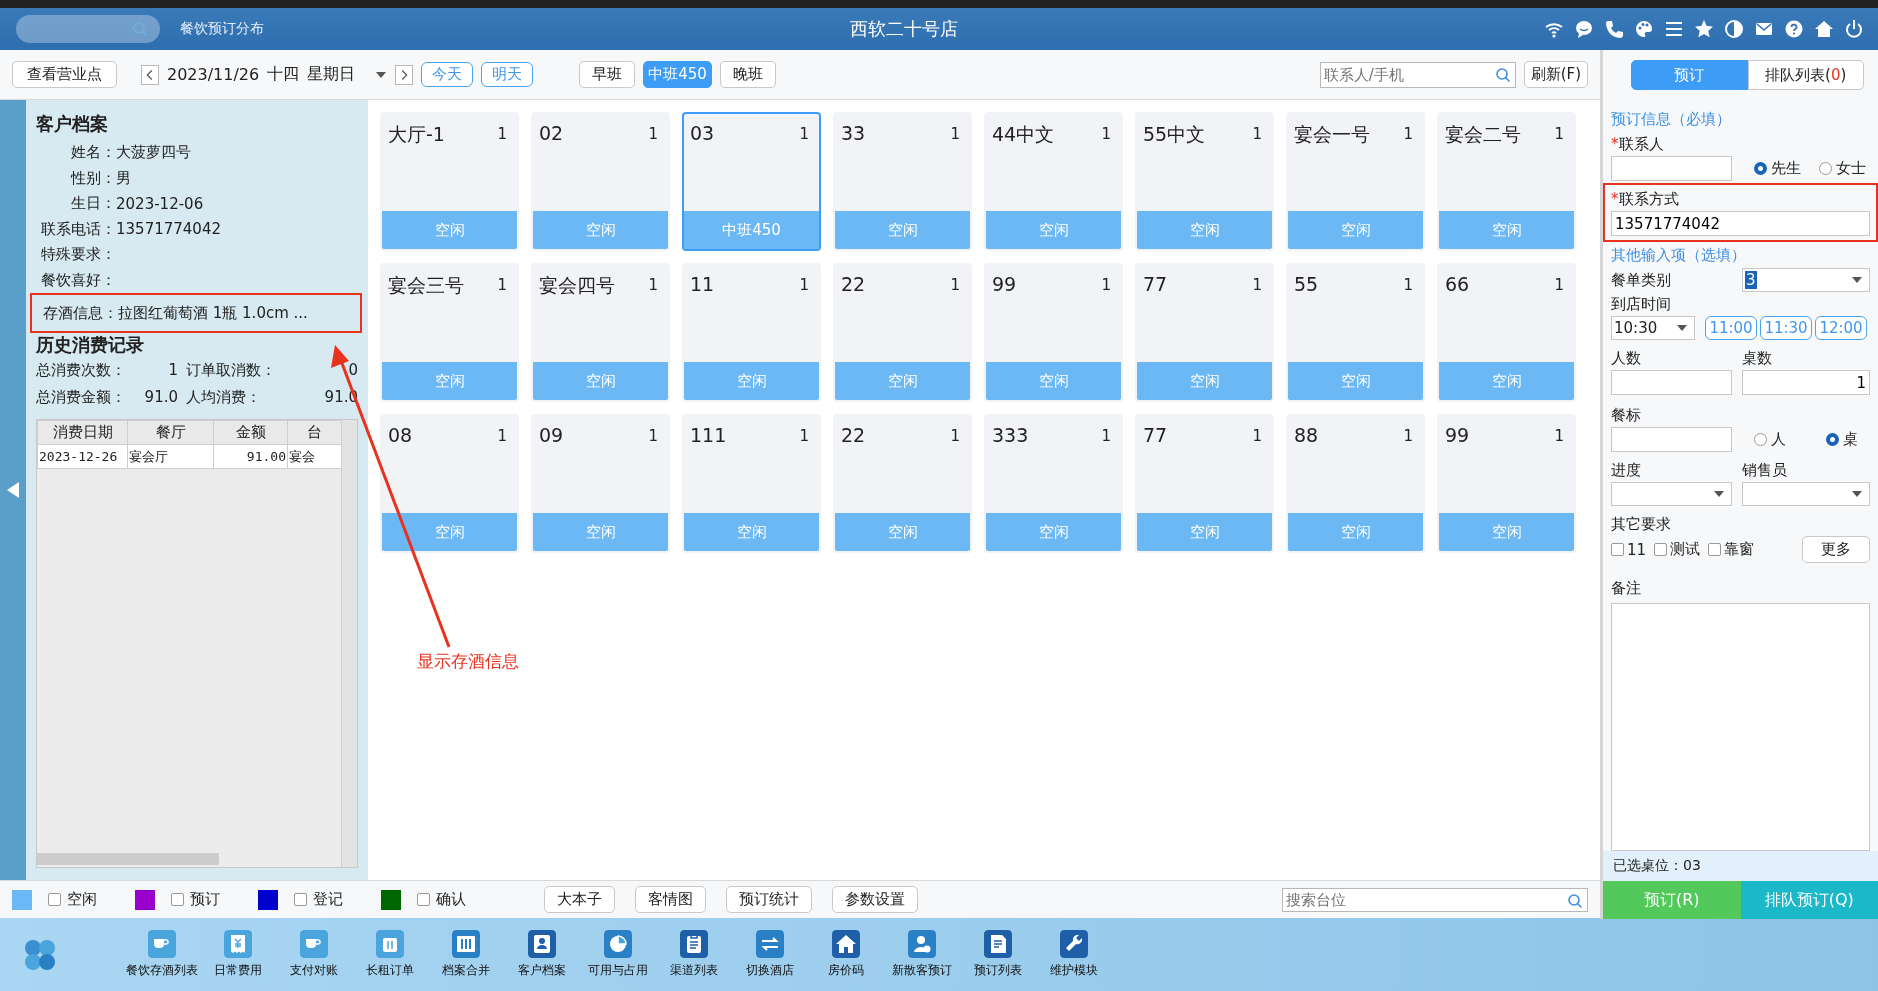  What do you see at coordinates (875, 899) in the screenshot?
I see `toolbar-button: 参数设置` at bounding box center [875, 899].